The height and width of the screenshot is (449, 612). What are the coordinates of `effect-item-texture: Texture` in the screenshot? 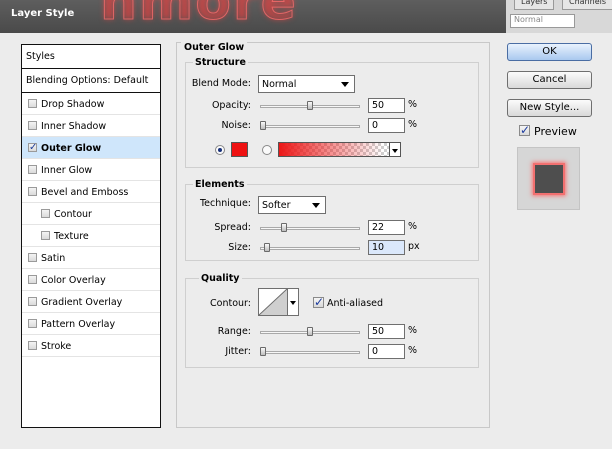 It's located at (91, 236).